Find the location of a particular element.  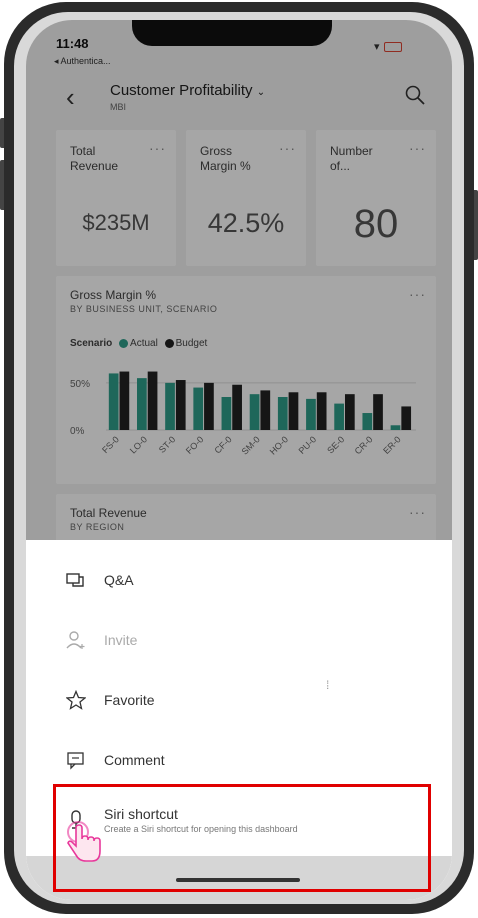

menu-item-label: Comment is located at coordinates (134, 760).